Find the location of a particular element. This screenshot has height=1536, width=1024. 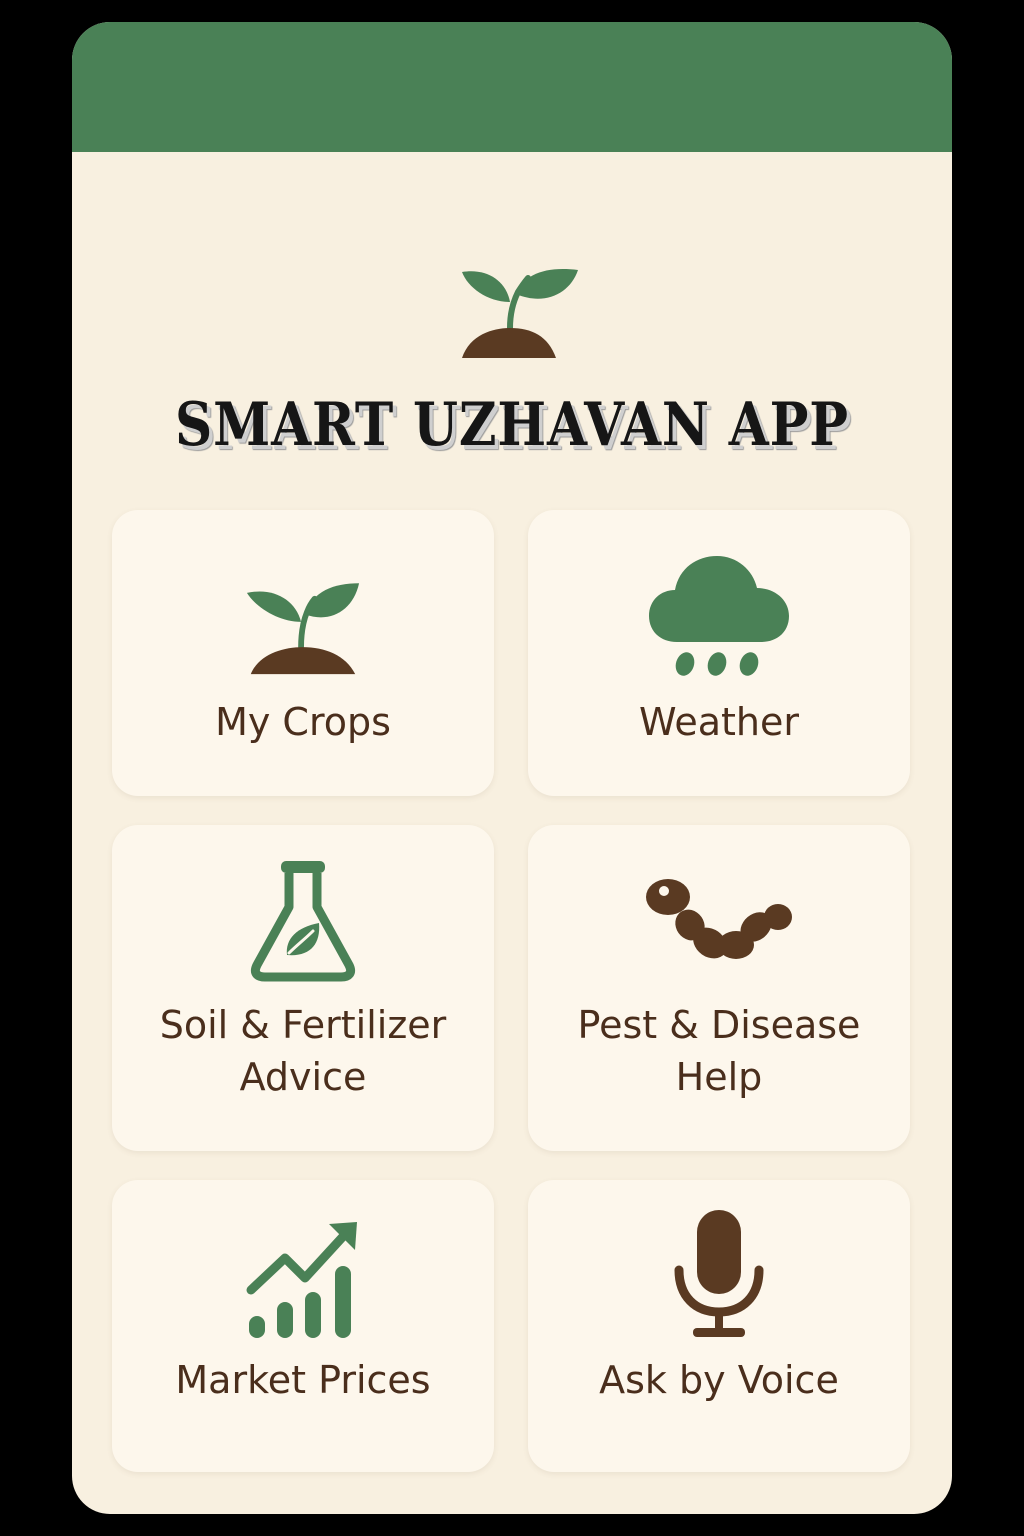

sprout-icon is located at coordinates (303, 629).